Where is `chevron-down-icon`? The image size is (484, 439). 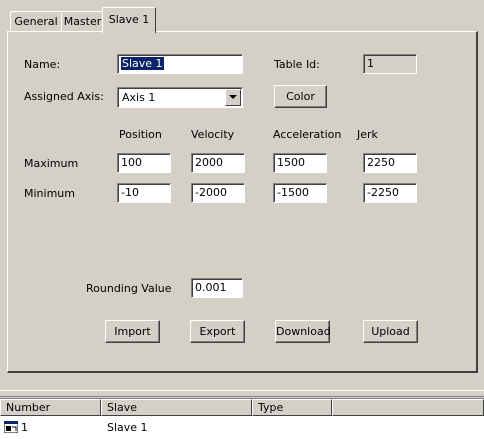 chevron-down-icon is located at coordinates (233, 97).